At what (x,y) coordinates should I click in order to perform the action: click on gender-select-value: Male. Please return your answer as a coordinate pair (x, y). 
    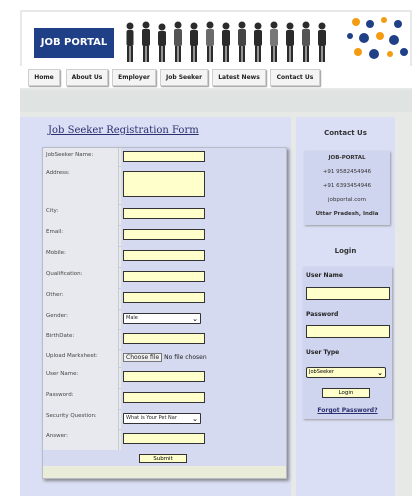
    Looking at the image, I should click on (132, 318).